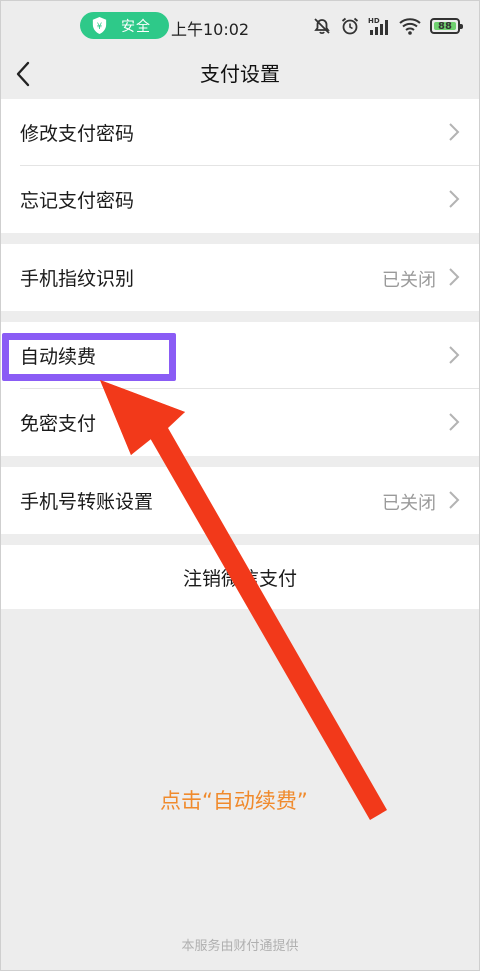  I want to click on fingerprint-item: 手机指纹识别 已关闭, so click(240, 277).